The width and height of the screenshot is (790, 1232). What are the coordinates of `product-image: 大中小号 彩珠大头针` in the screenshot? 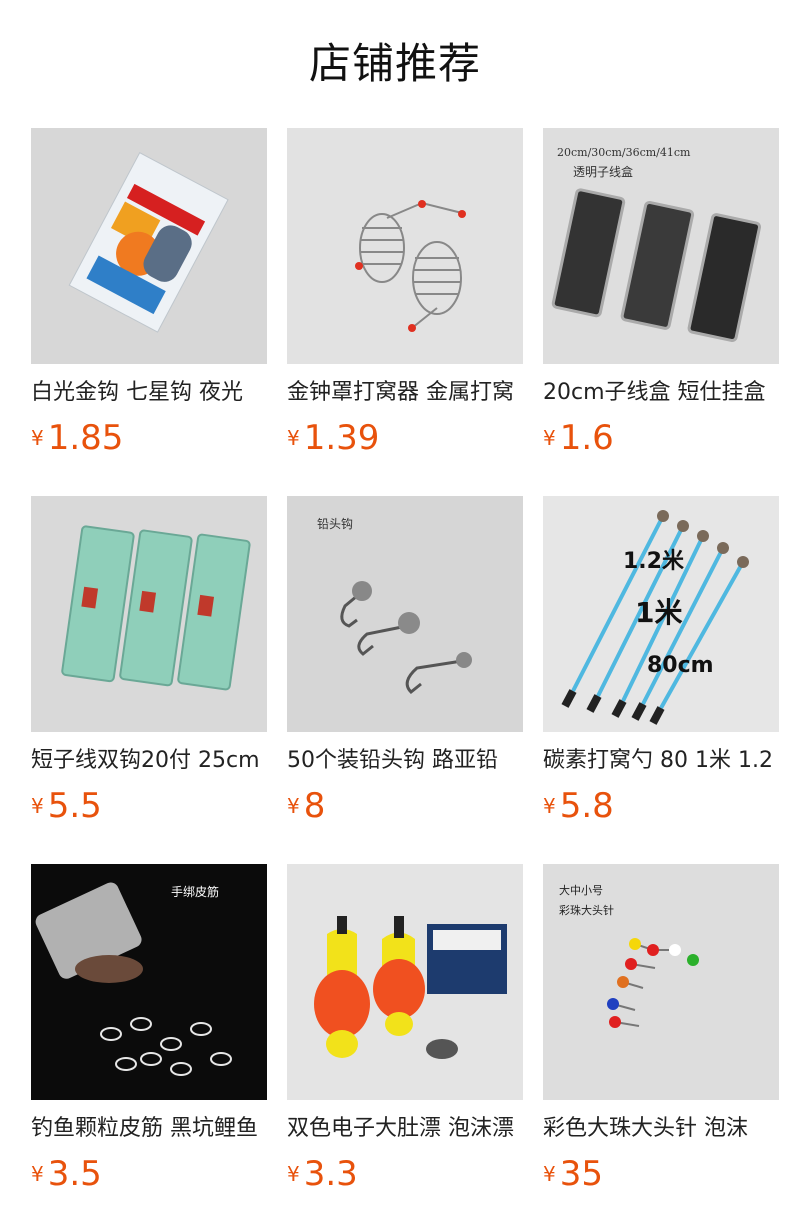 It's located at (661, 982).